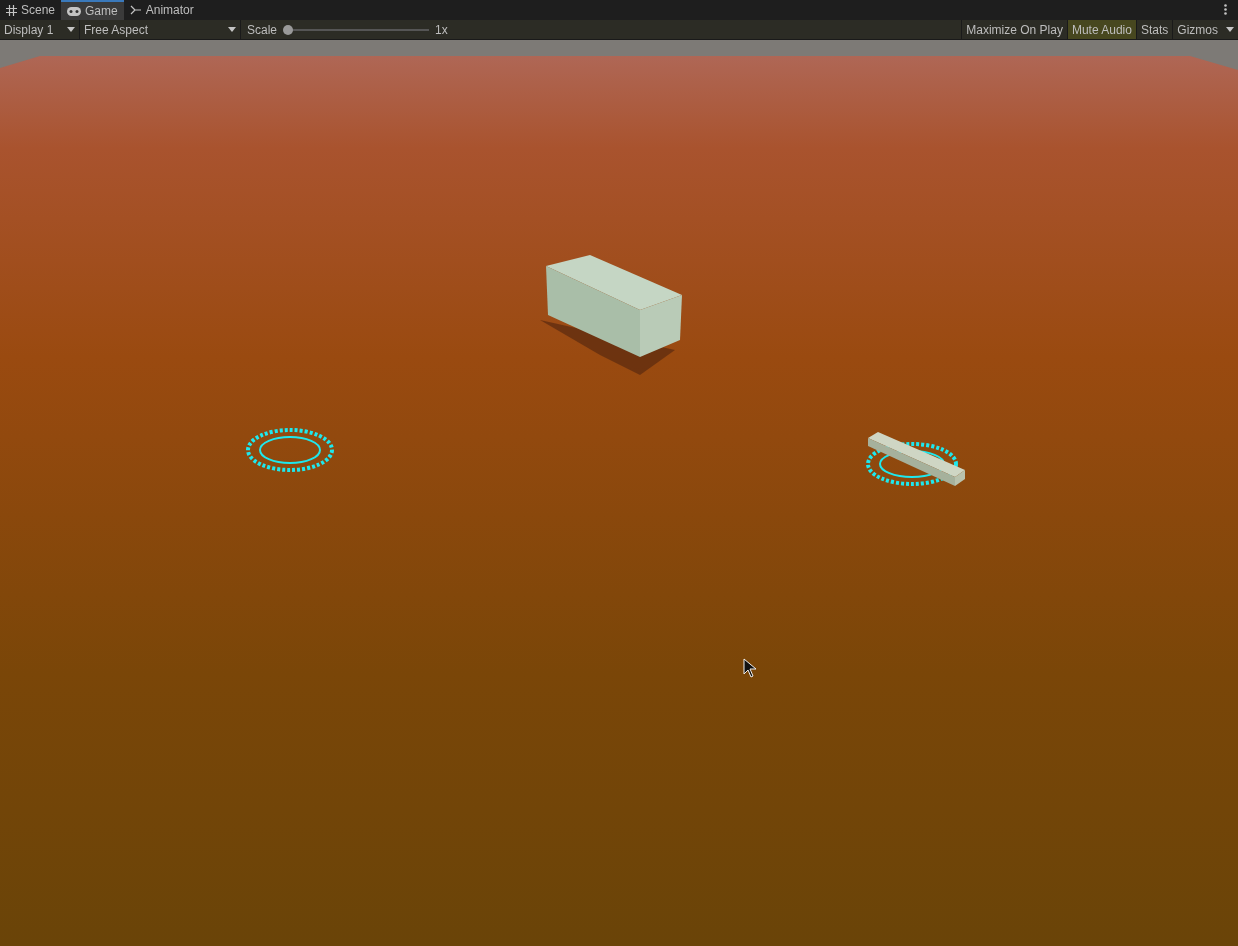  Describe the element at coordinates (74, 11) in the screenshot. I see `gamepad-icon` at that location.